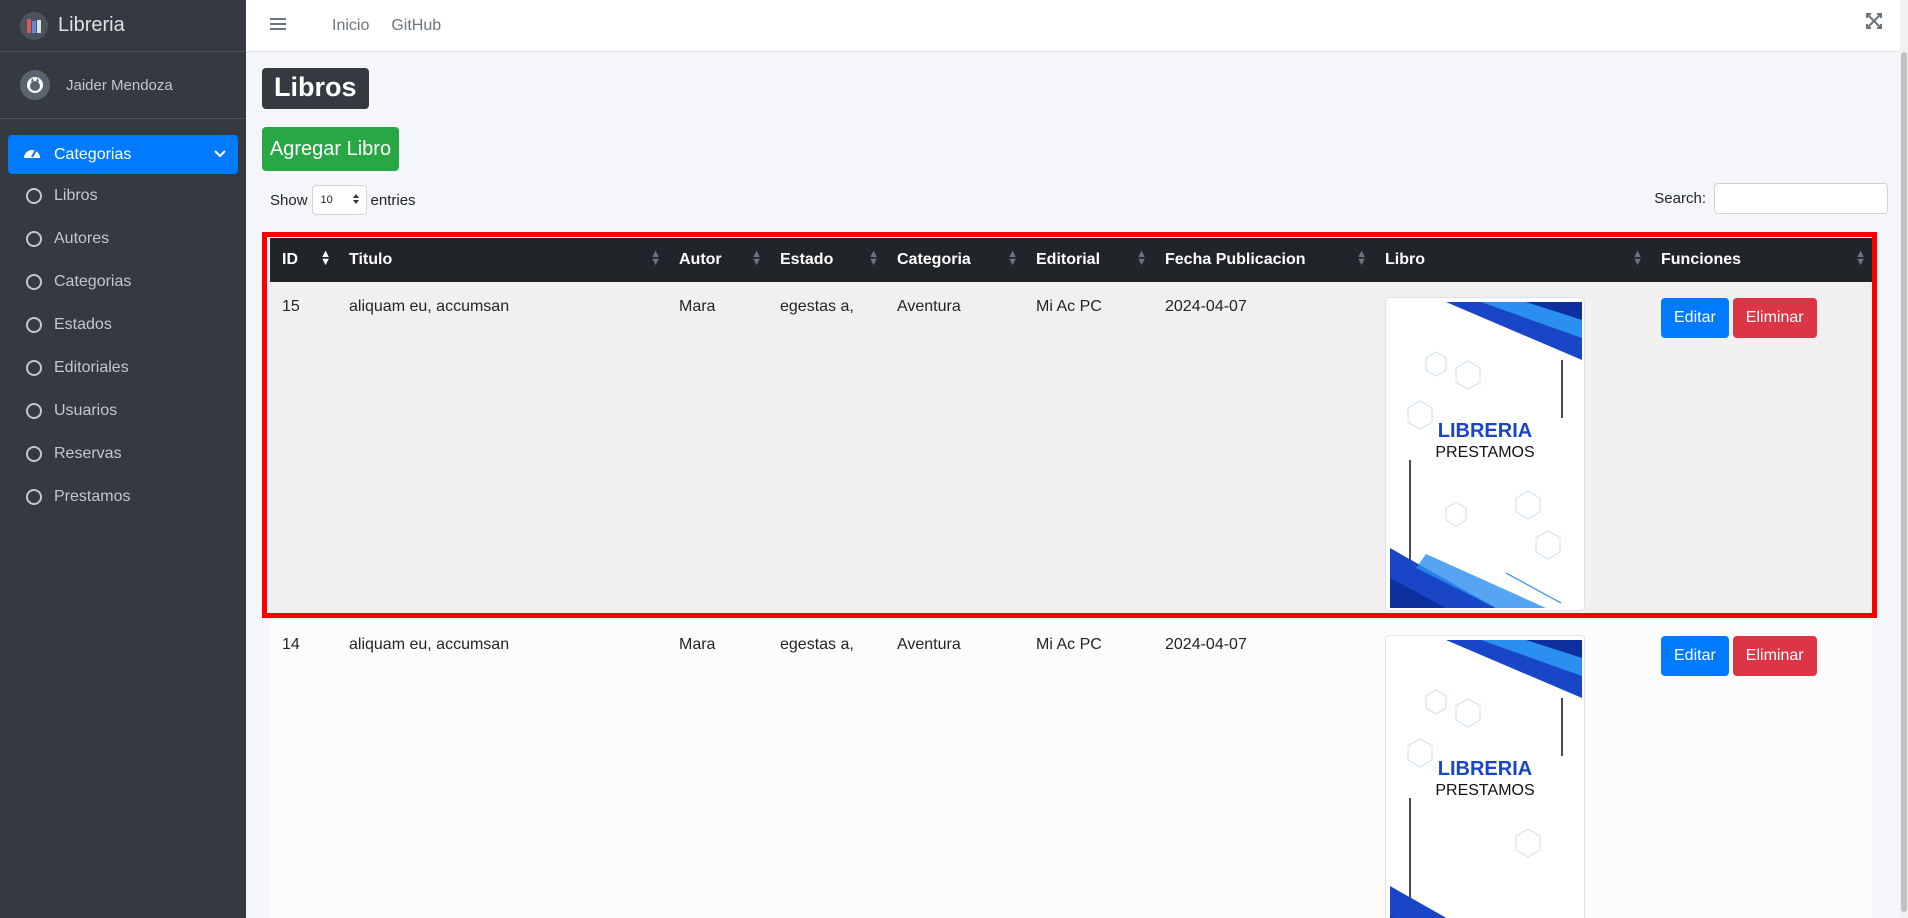 This screenshot has height=918, width=1908. Describe the element at coordinates (76, 195) in the screenshot. I see `sidebar-item-label: Libros` at that location.